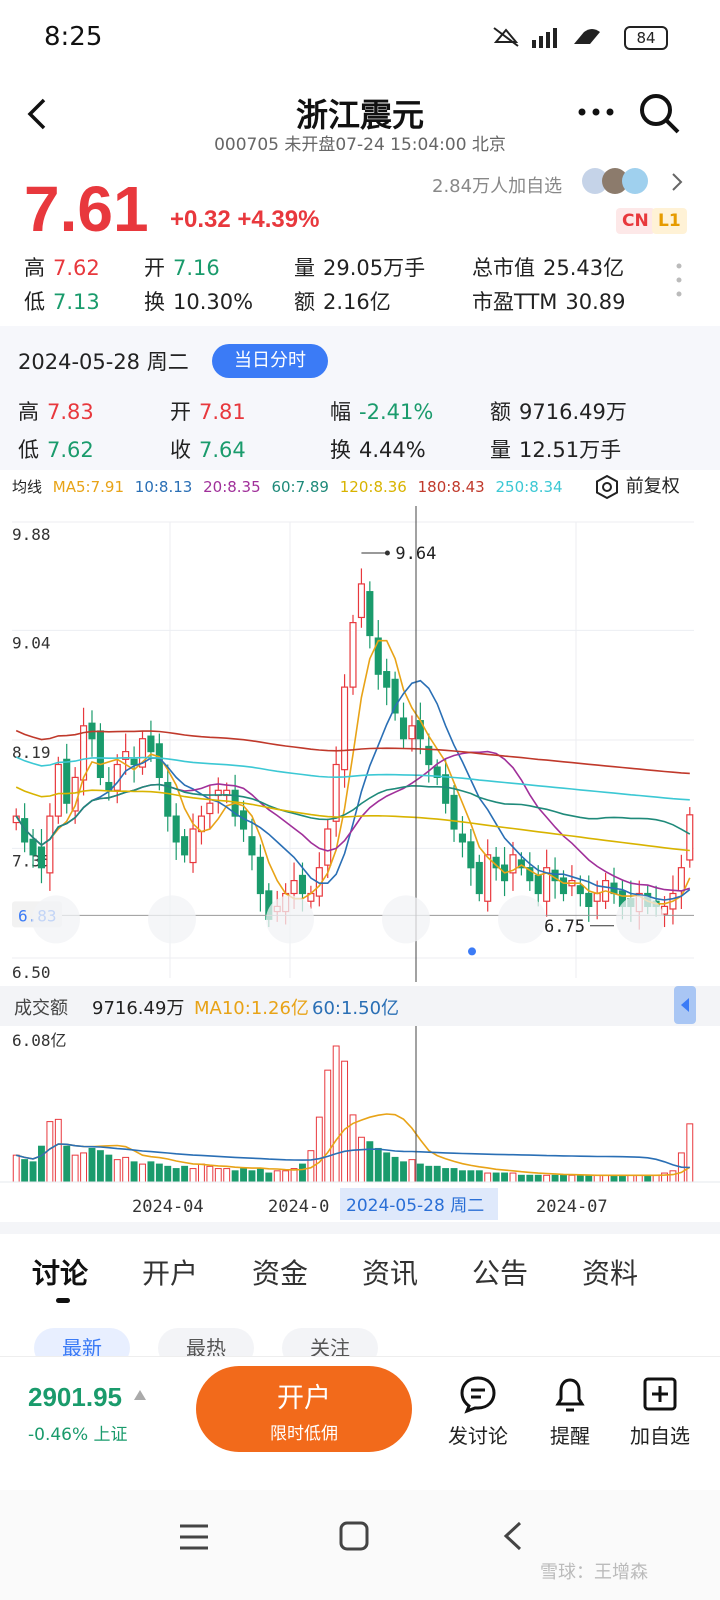  I want to click on intraday-button: 当日分时, so click(270, 361).